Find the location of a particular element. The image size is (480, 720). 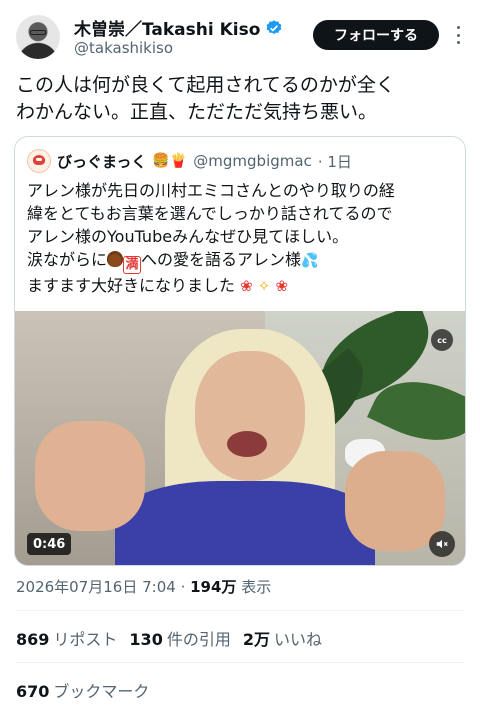

engagement-stats: 869 リポスト 130 件の引用 2万 いいね is located at coordinates (169, 638).